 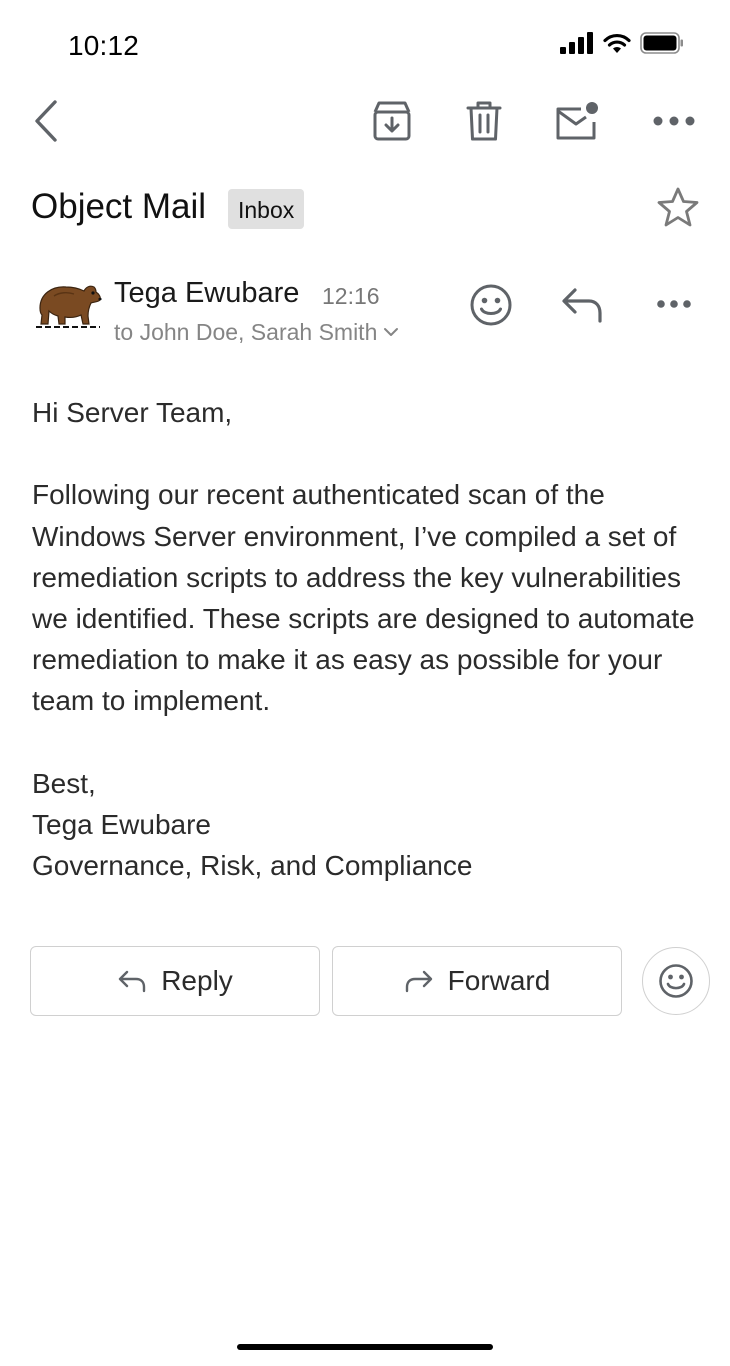 I want to click on archive-button, so click(x=392, y=121).